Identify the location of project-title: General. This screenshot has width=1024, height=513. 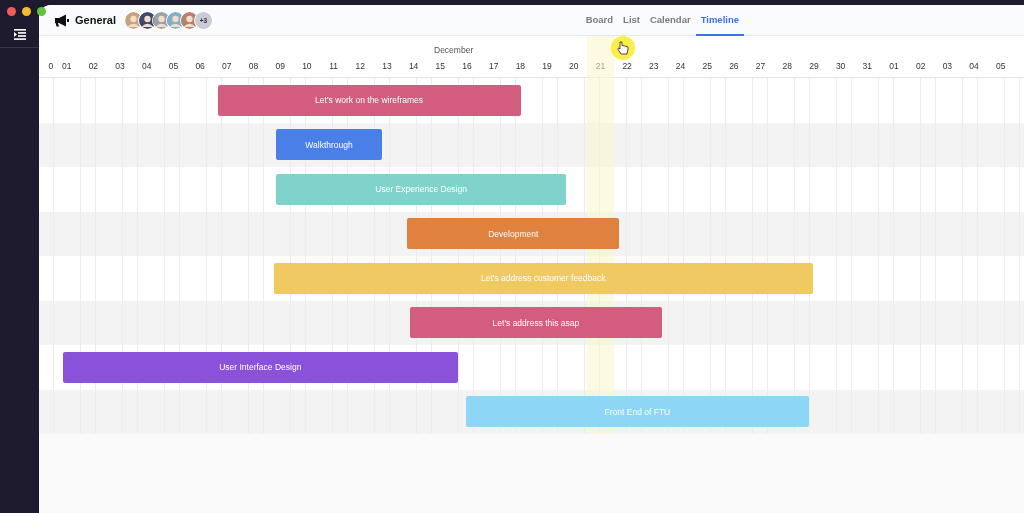
(95, 20).